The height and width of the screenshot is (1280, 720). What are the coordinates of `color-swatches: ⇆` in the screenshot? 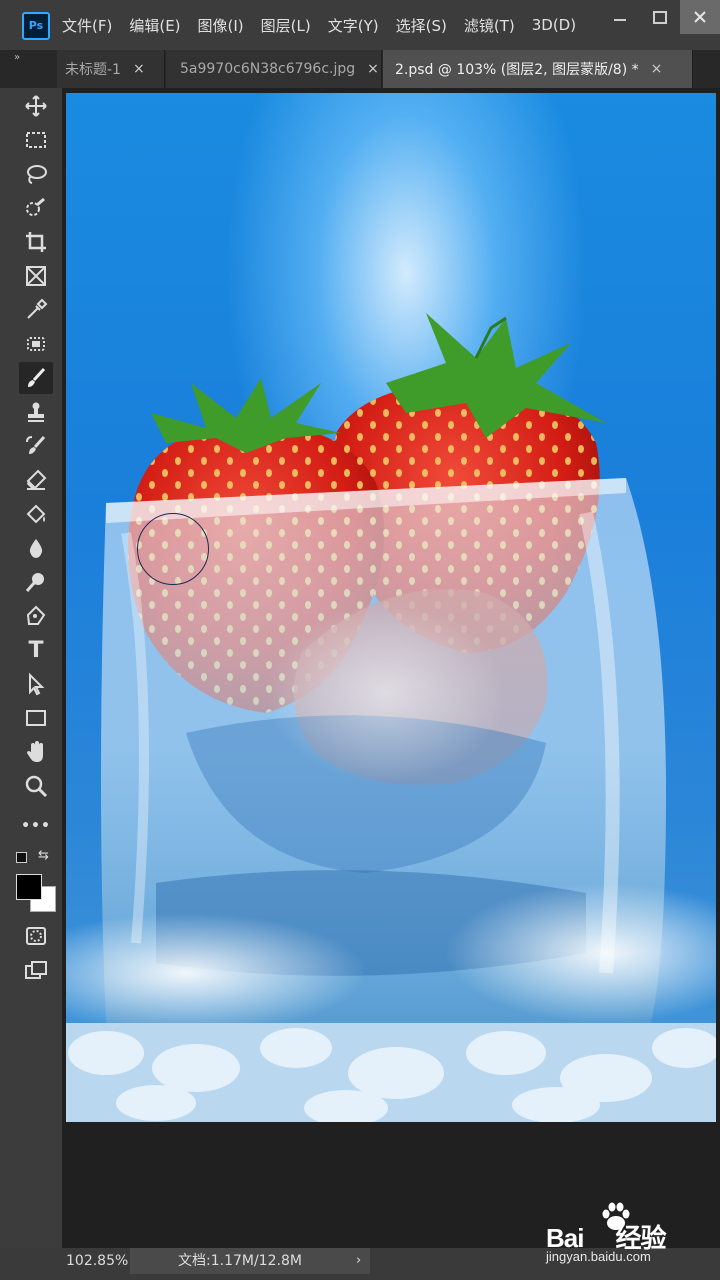 It's located at (36, 878).